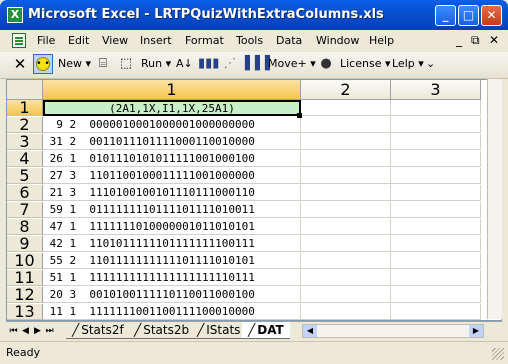 This screenshot has width=508, height=364. What do you see at coordinates (491, 15) in the screenshot?
I see `close-button: ✕` at bounding box center [491, 15].